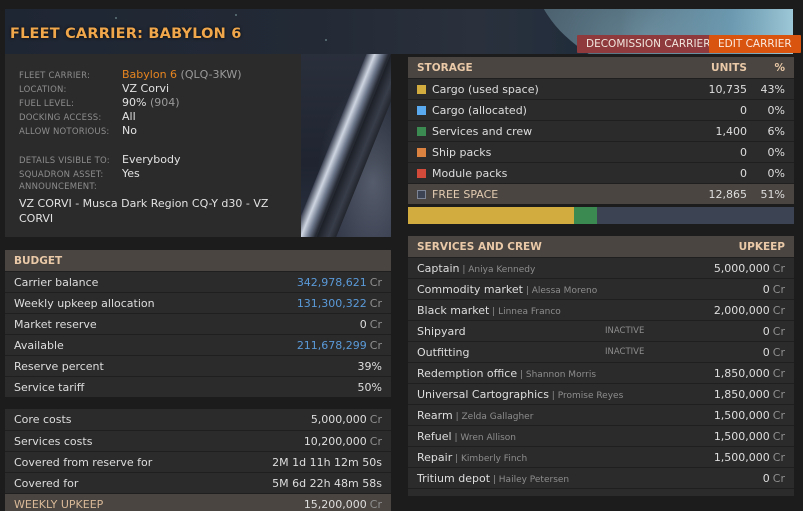 The height and width of the screenshot is (511, 803). Describe the element at coordinates (485, 89) in the screenshot. I see `storage-label-text: Cargo (used space)` at that location.